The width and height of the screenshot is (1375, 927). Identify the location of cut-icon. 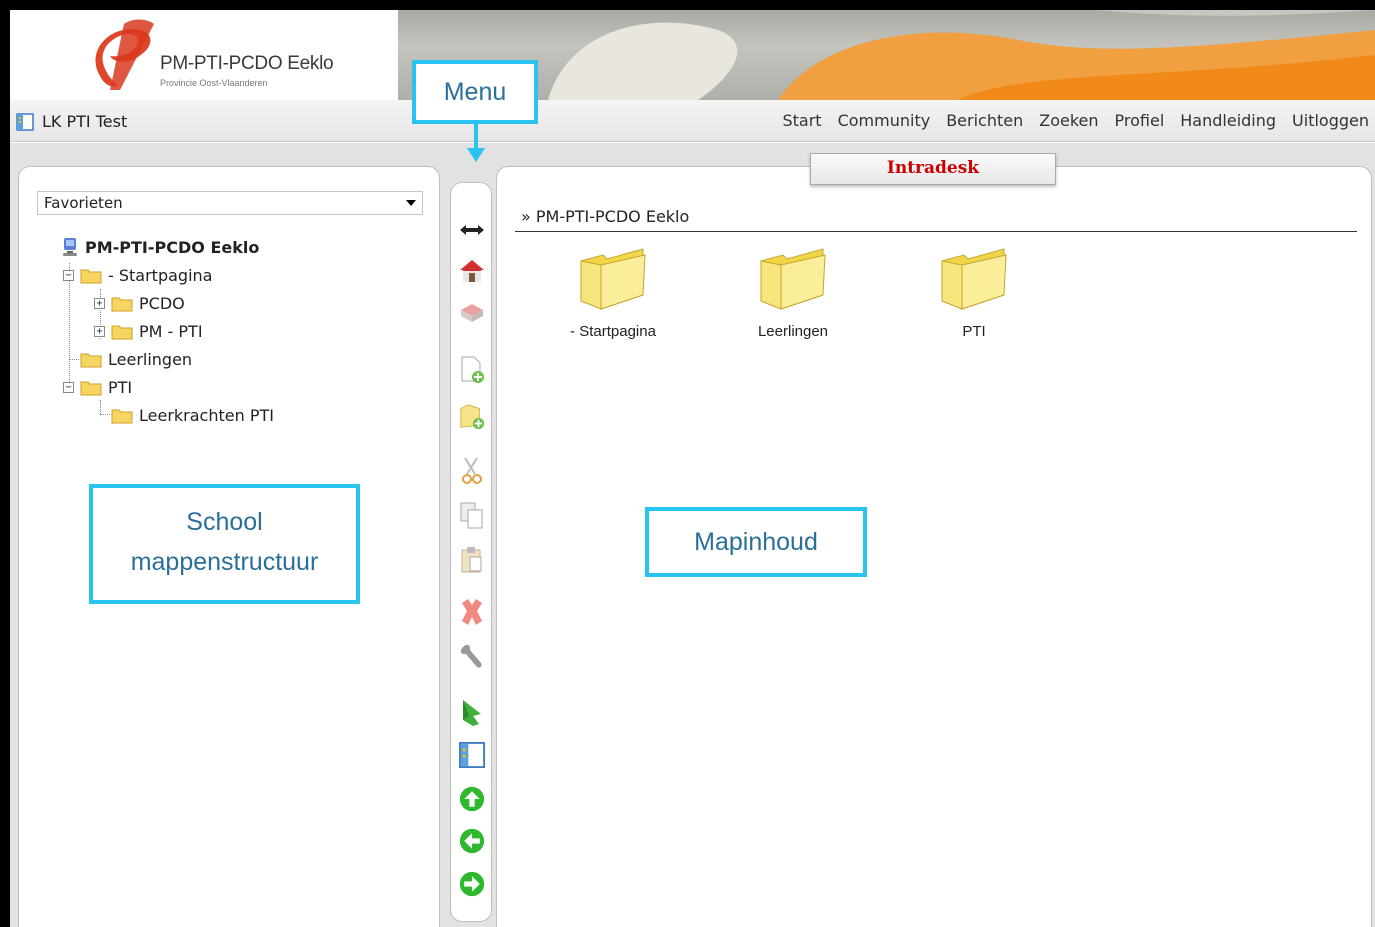
(472, 471).